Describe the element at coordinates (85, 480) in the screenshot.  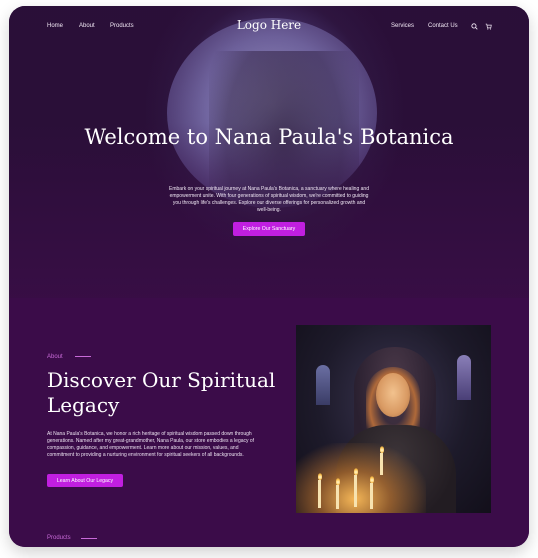
I see `learn-legacy-button: Learn About Our Legacy` at that location.